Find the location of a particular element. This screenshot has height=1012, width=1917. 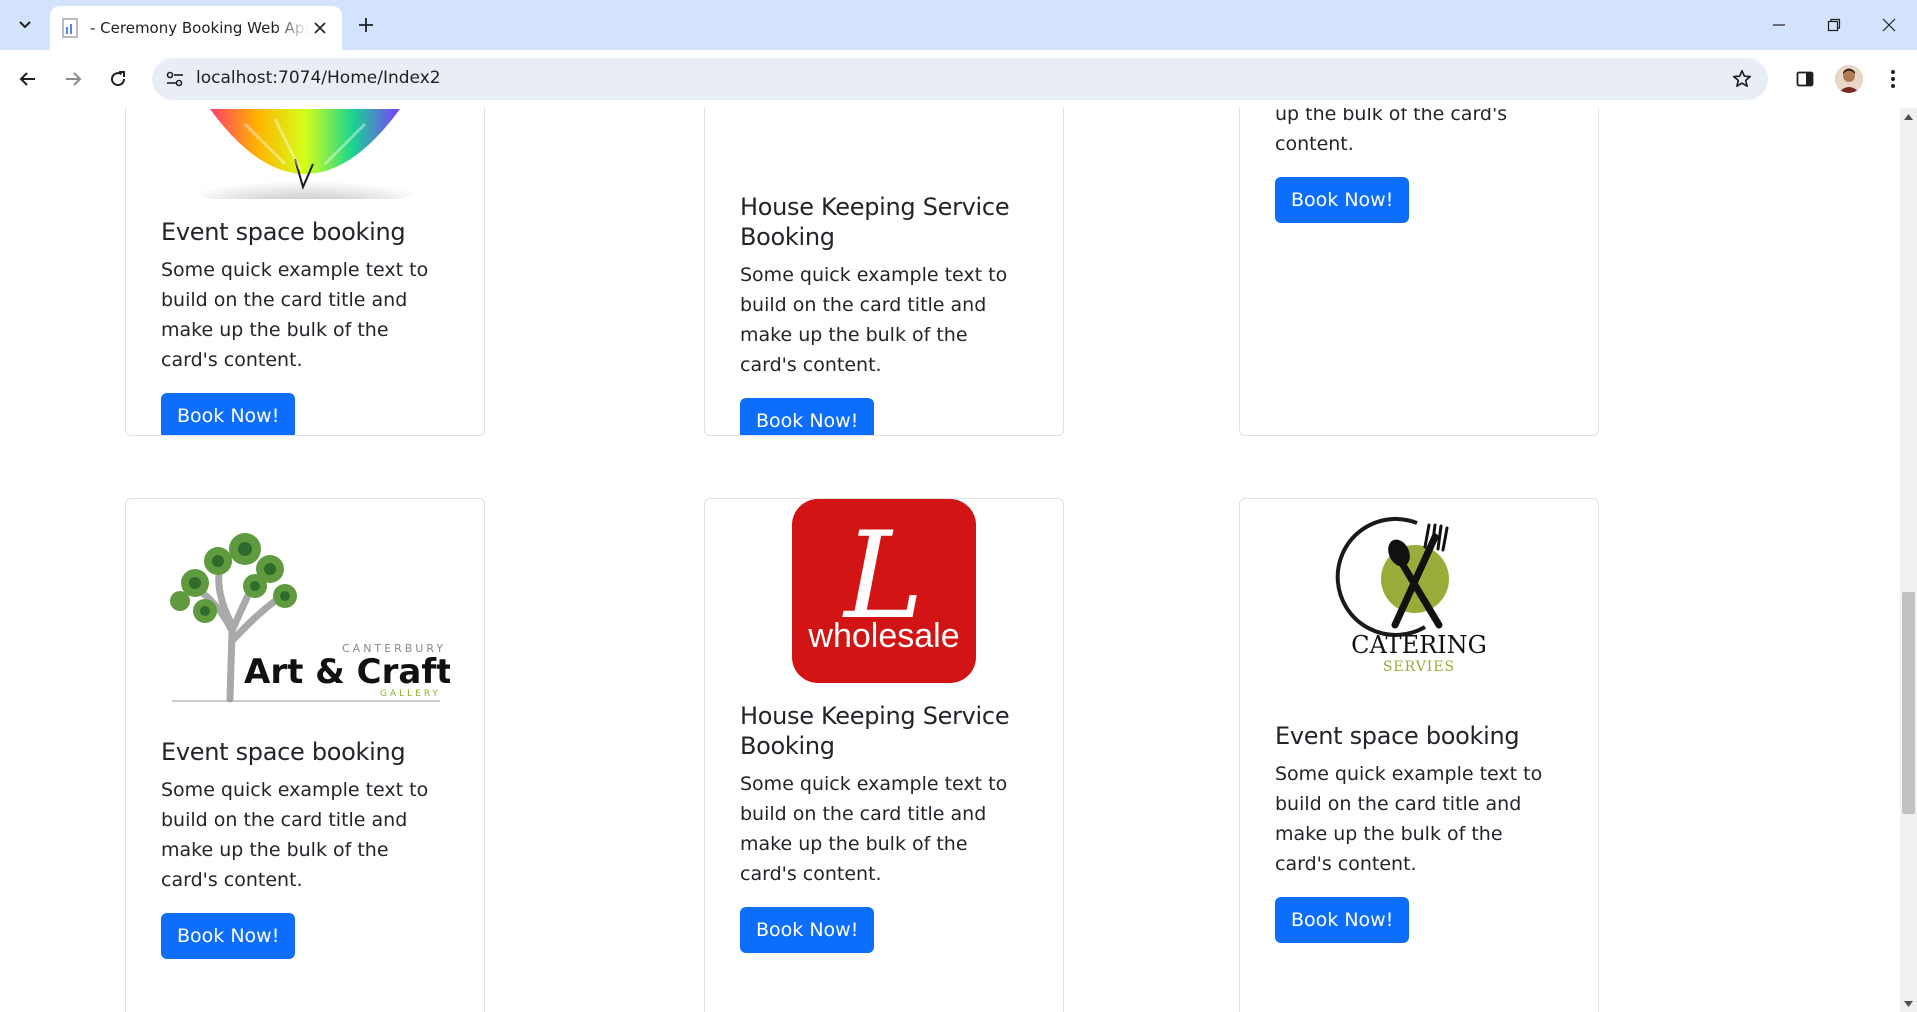

more-vert-icon is located at coordinates (1893, 79).